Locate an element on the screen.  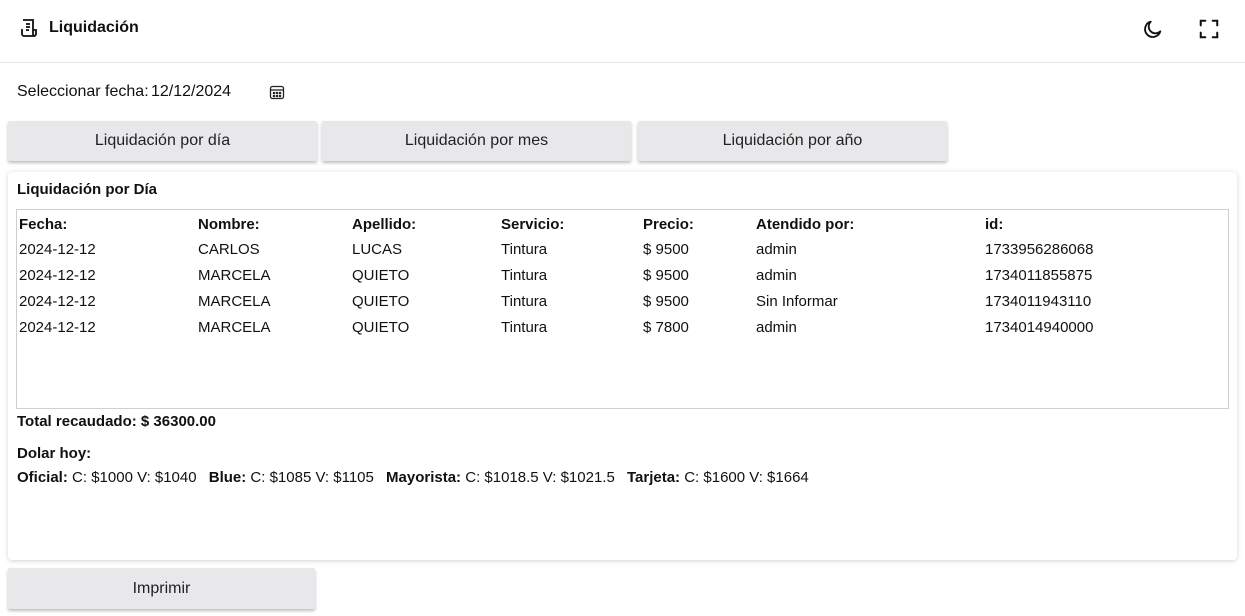
column-header: Fecha: is located at coordinates (43, 224).